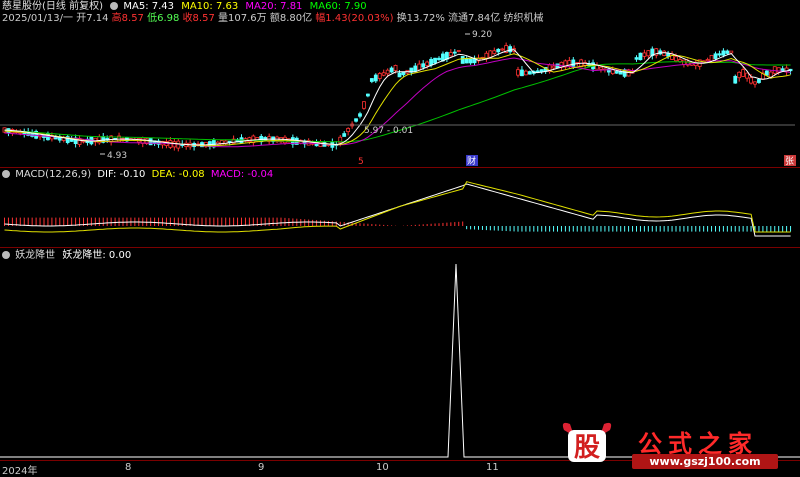 This screenshot has width=800, height=477. Describe the element at coordinates (705, 461) in the screenshot. I see `watermark-url: www.gszj100.com` at that location.